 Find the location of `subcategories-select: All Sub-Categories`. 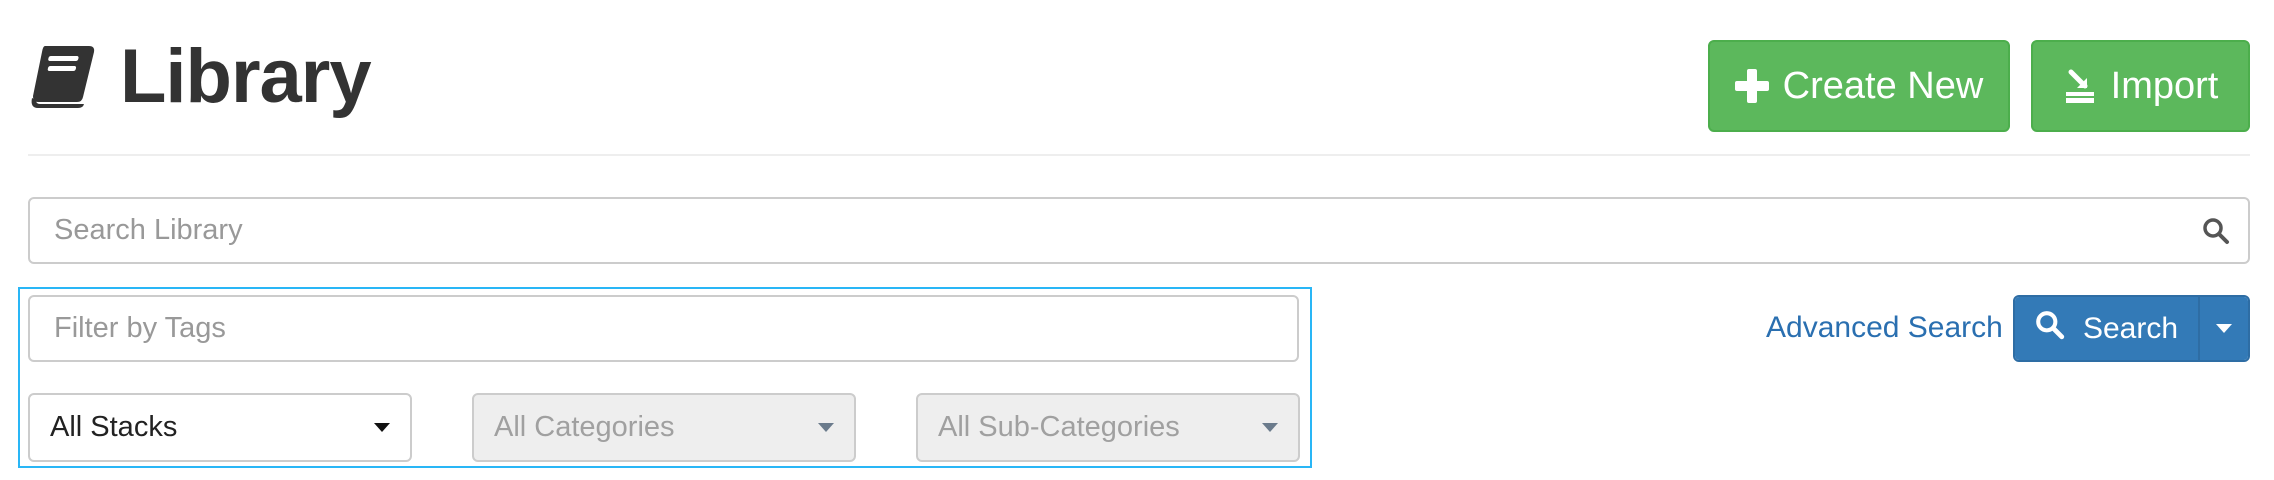

subcategories-select: All Sub-Categories is located at coordinates (1108, 427).